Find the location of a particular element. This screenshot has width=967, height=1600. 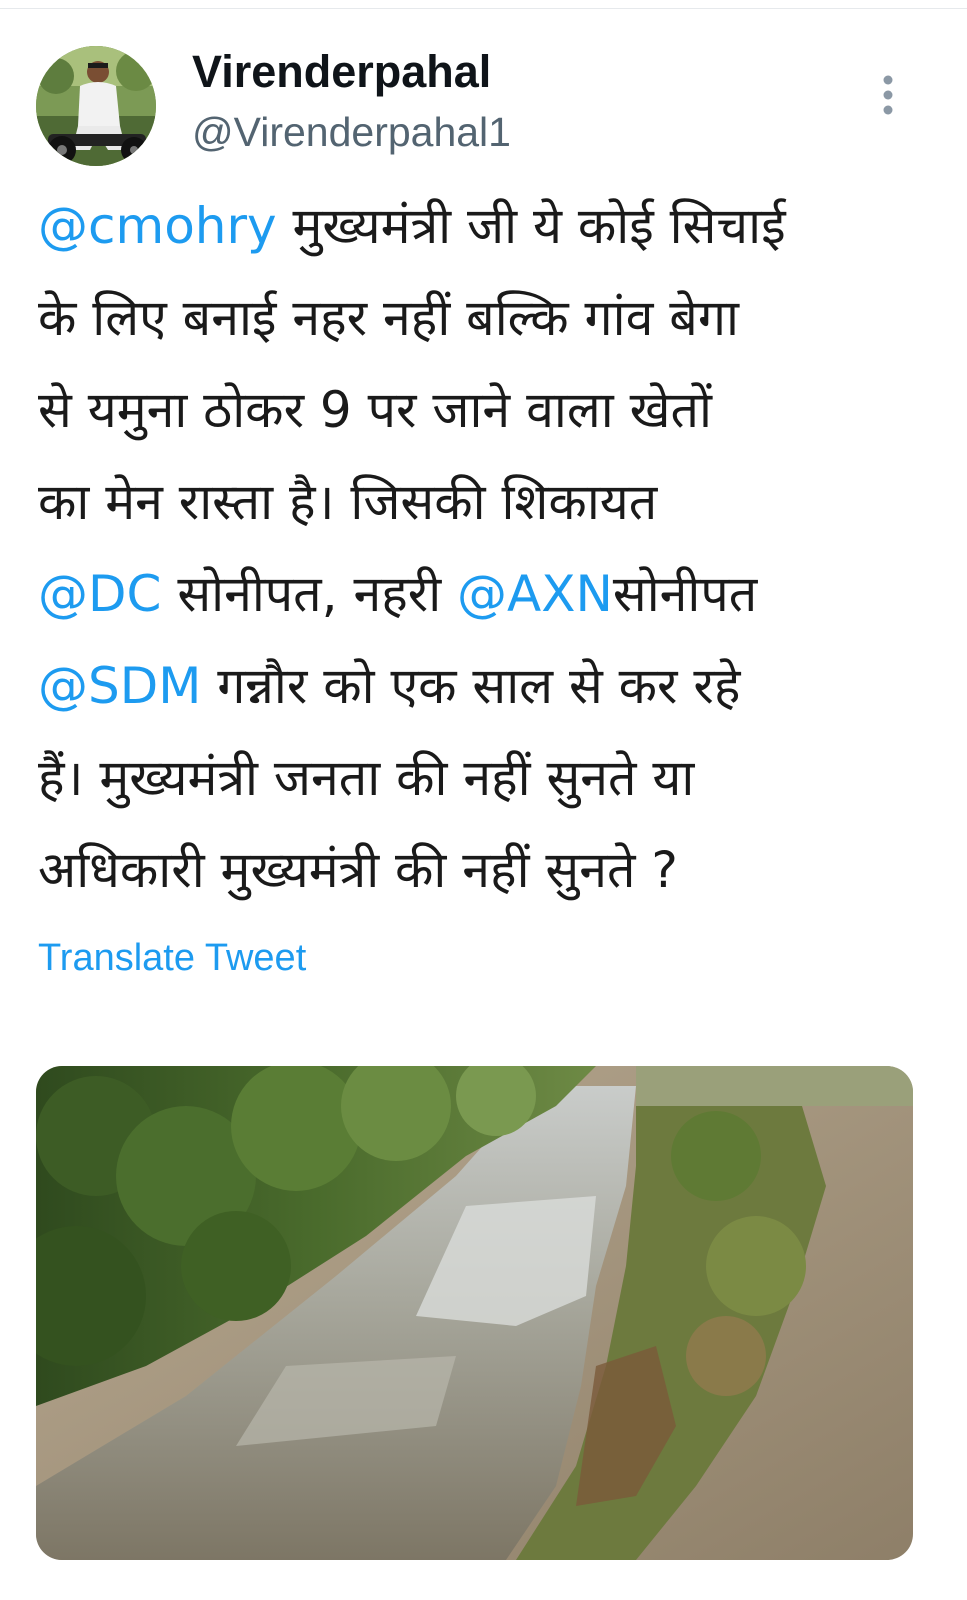

tweet-text-segment: के लिए बनाई नहर नहीं बल्कि गांव बेगा is located at coordinates (388, 318).